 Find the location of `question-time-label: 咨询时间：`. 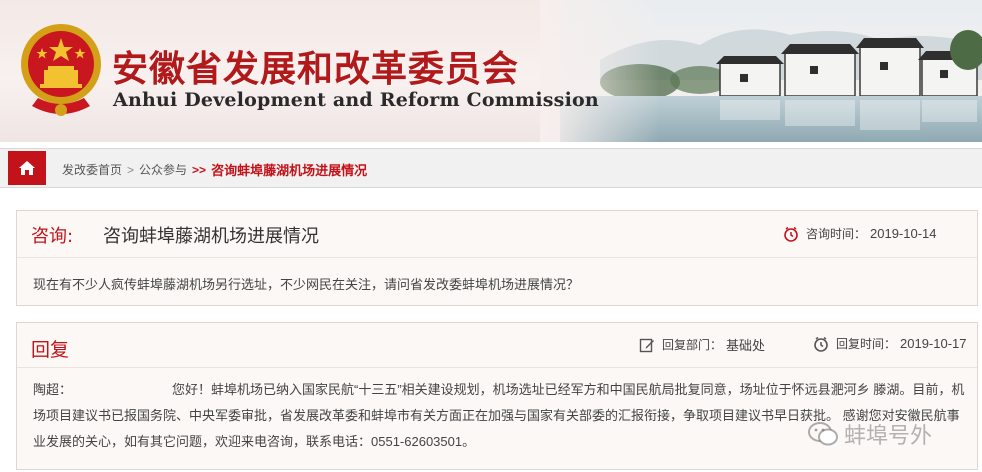

question-time-label: 咨询时间： is located at coordinates (836, 234).